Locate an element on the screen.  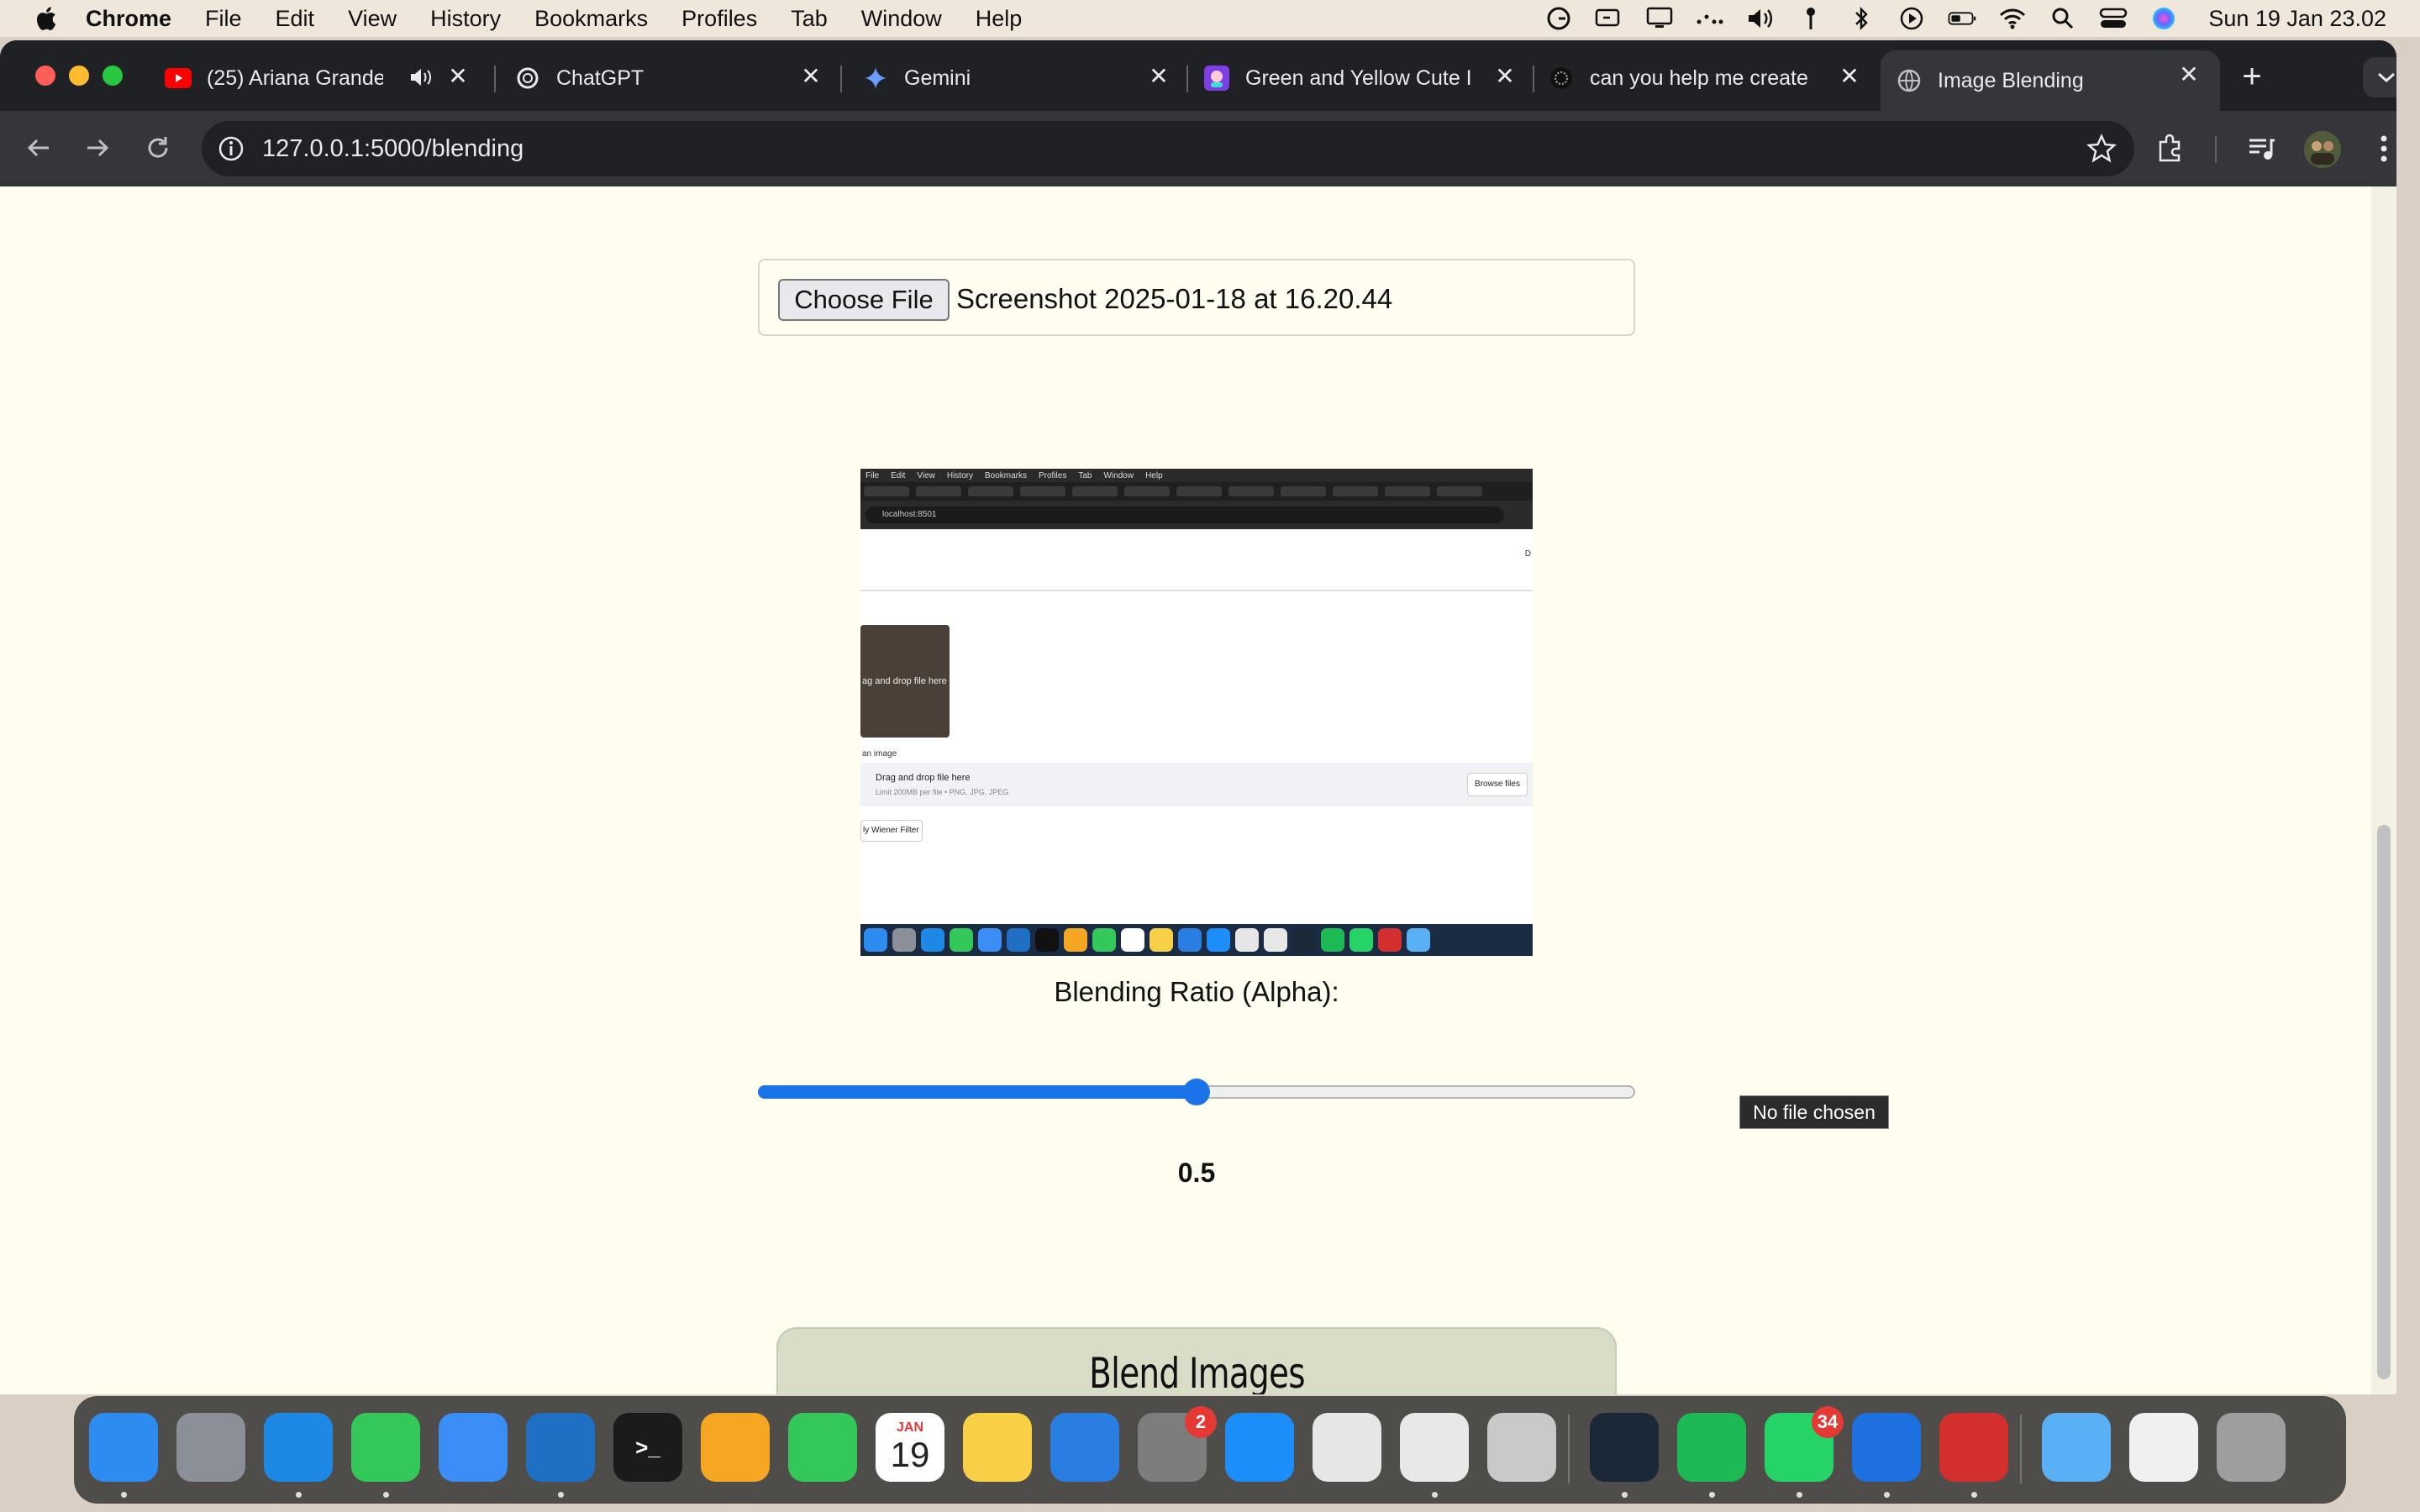
steam-icon is located at coordinates (1624, 1447).